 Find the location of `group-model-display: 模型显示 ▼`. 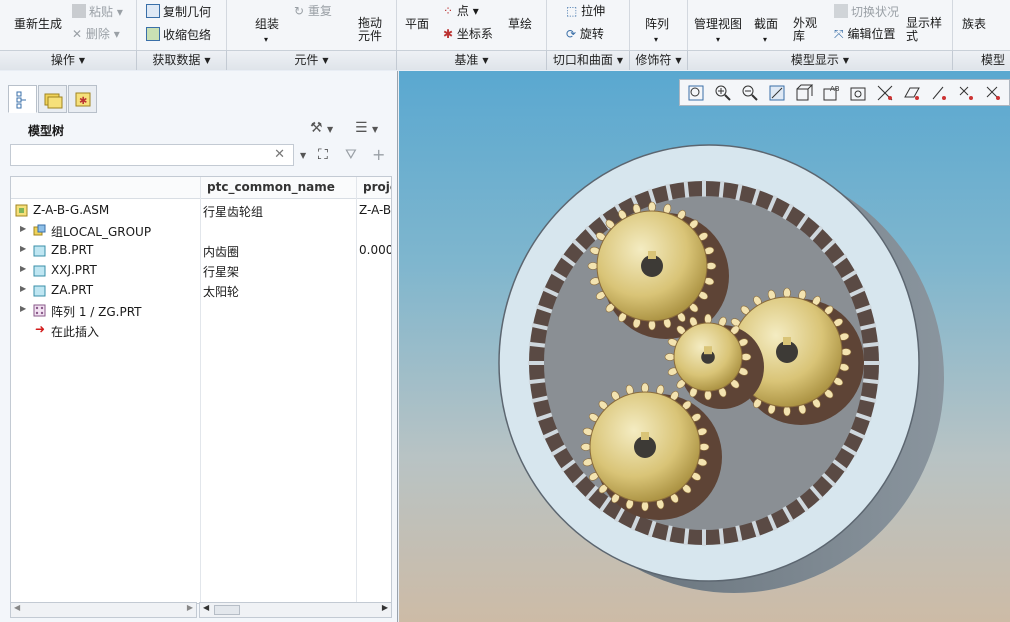

group-model-display: 模型显示 ▼ is located at coordinates (820, 60).